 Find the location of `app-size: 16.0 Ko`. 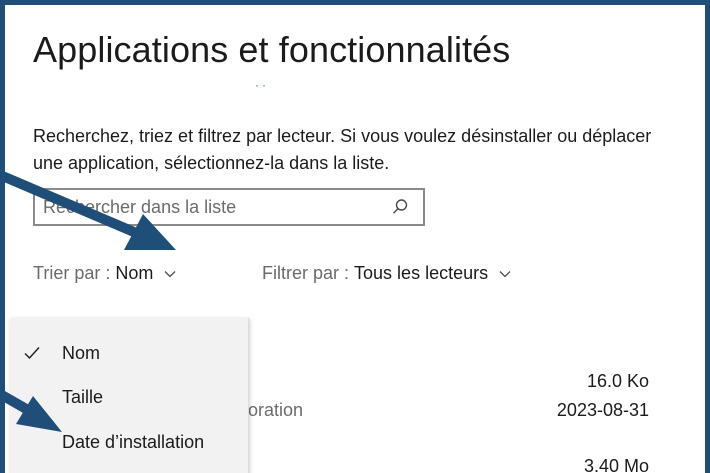

app-size: 16.0 Ko is located at coordinates (617, 381).